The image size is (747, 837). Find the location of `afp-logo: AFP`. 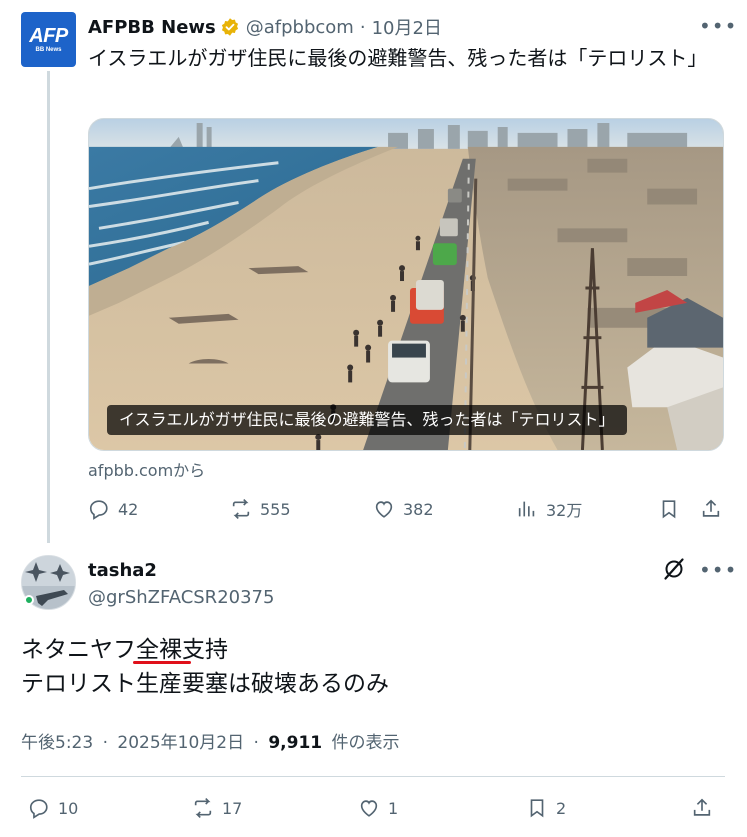

afp-logo: AFP is located at coordinates (48, 35).